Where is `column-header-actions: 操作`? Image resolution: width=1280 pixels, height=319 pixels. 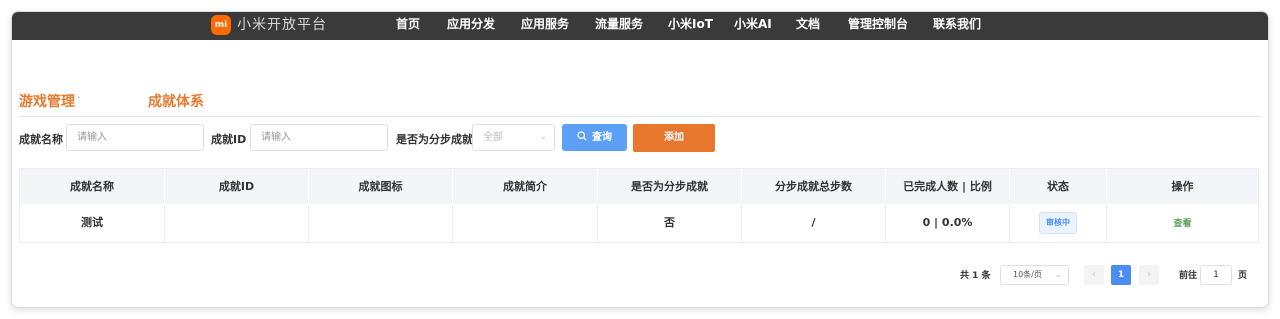
column-header-actions: 操作 is located at coordinates (1182, 186).